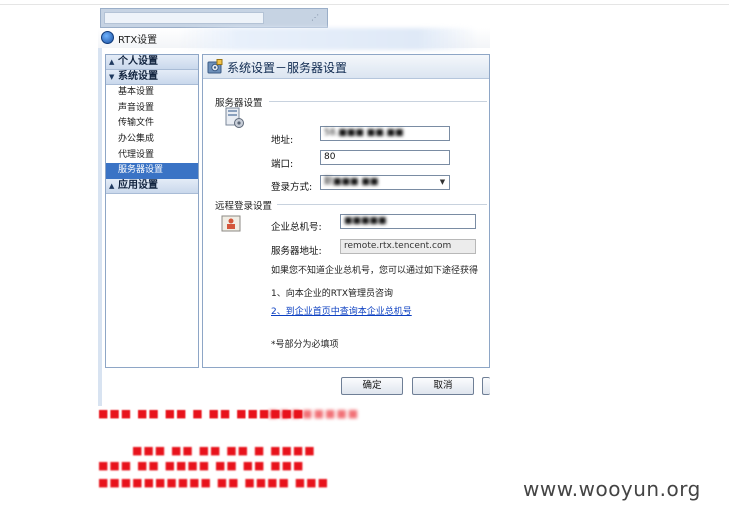  Describe the element at coordinates (385, 157) in the screenshot. I see `port-field: 80` at that location.